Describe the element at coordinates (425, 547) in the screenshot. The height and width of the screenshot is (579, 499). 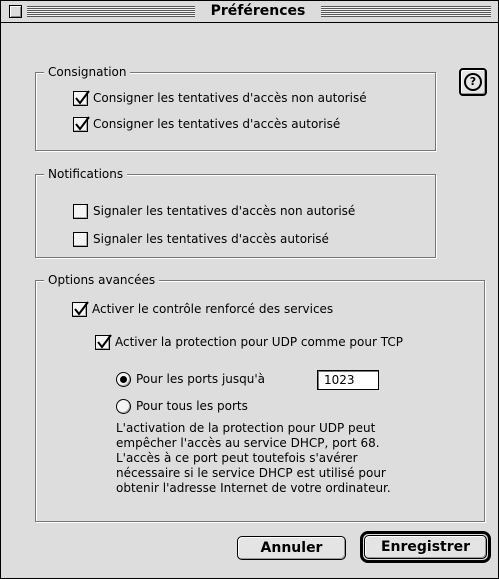
I see `save-button: Enregistrer` at that location.